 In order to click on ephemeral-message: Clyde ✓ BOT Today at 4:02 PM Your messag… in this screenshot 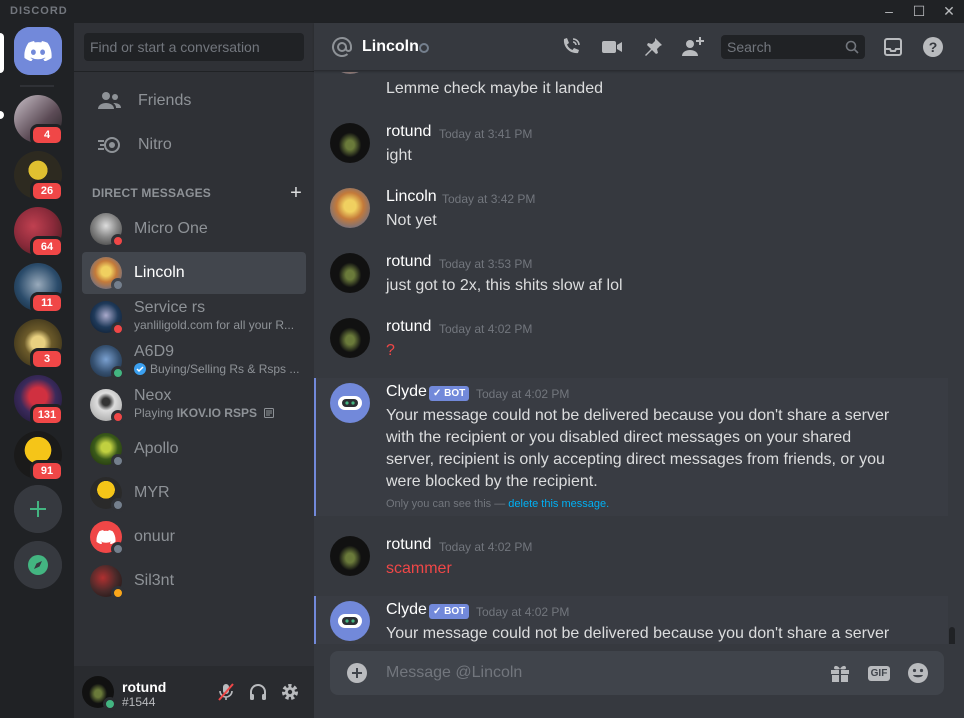, I will do `click(631, 447)`.